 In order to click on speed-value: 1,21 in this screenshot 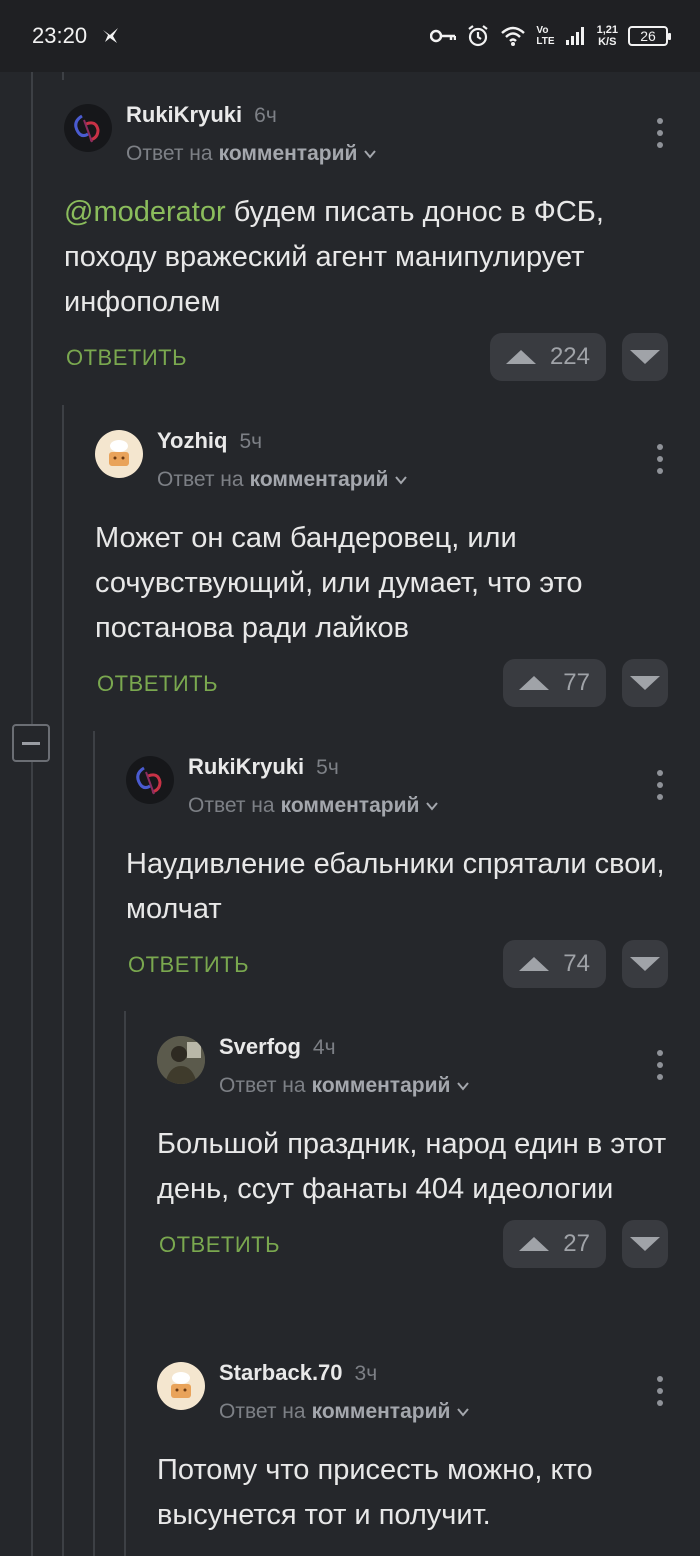, I will do `click(607, 30)`.